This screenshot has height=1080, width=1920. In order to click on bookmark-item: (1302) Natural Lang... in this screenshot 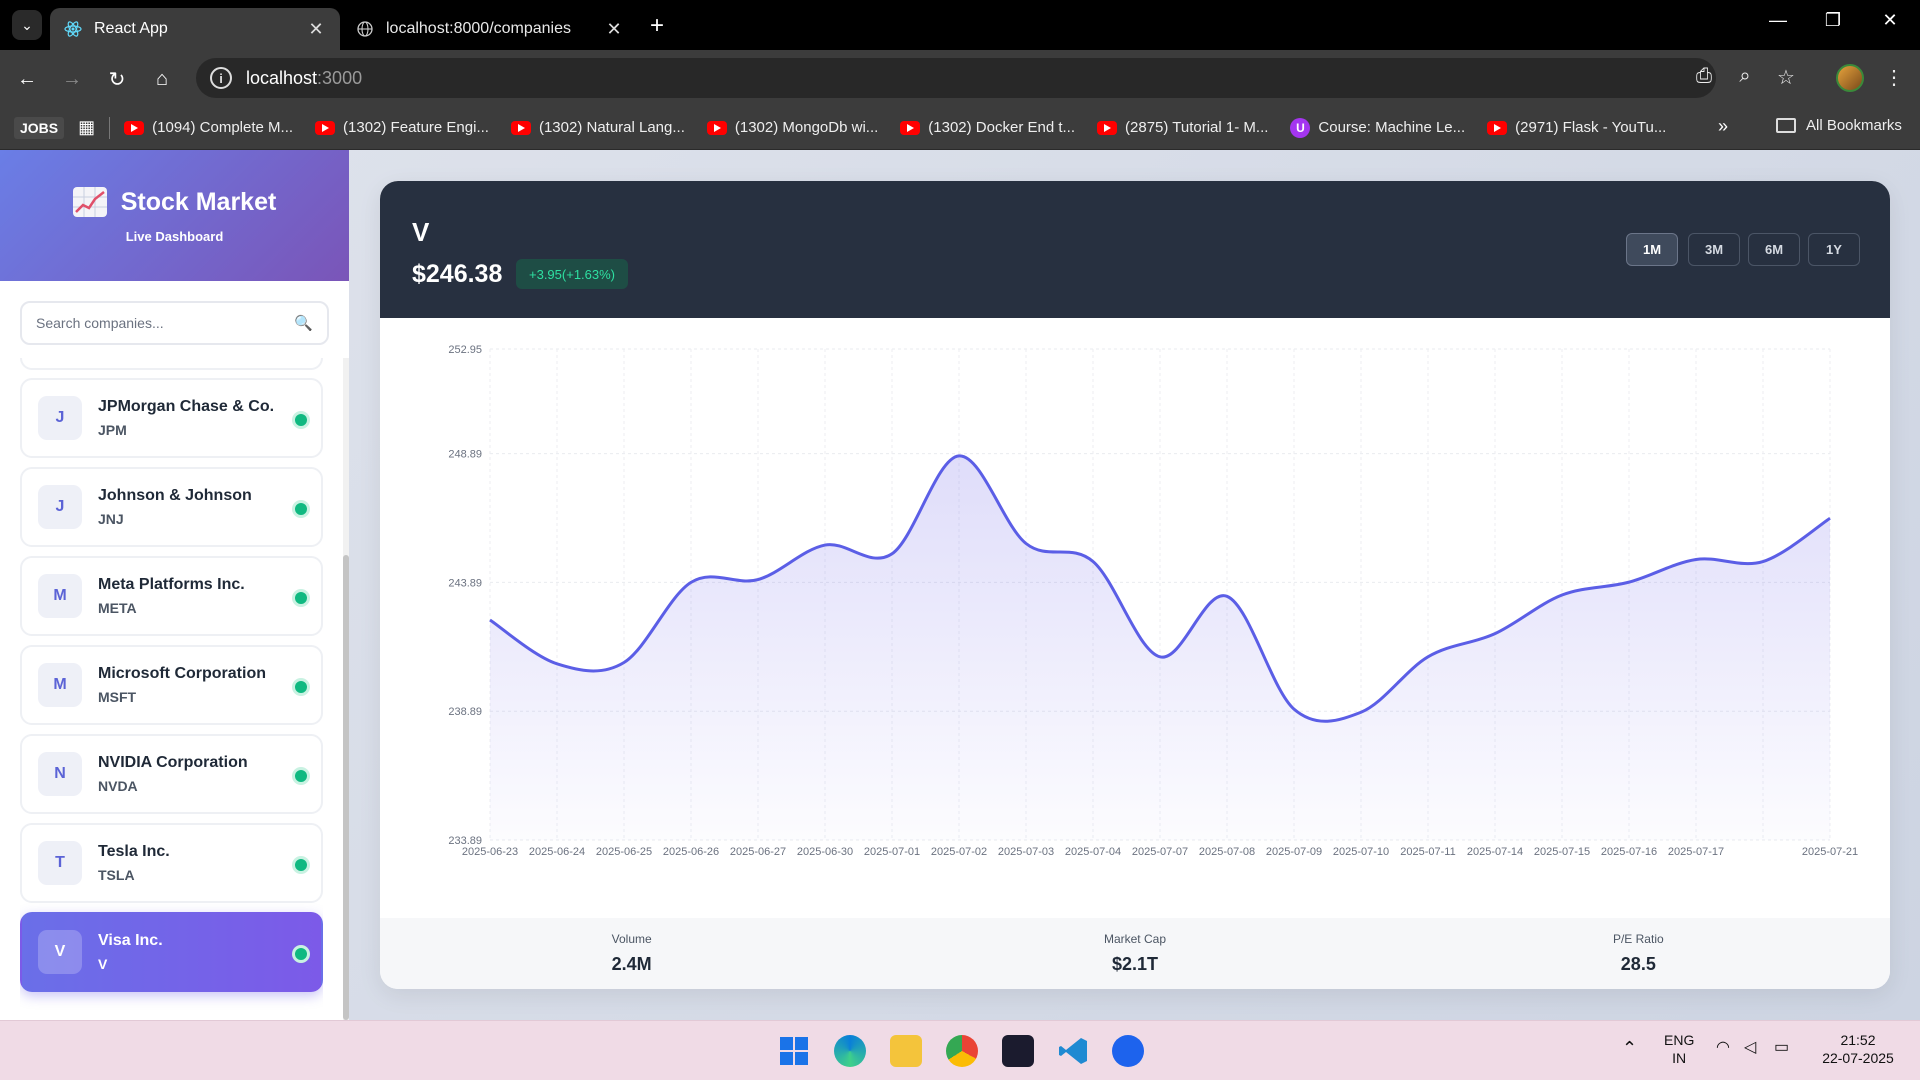, I will do `click(597, 127)`.